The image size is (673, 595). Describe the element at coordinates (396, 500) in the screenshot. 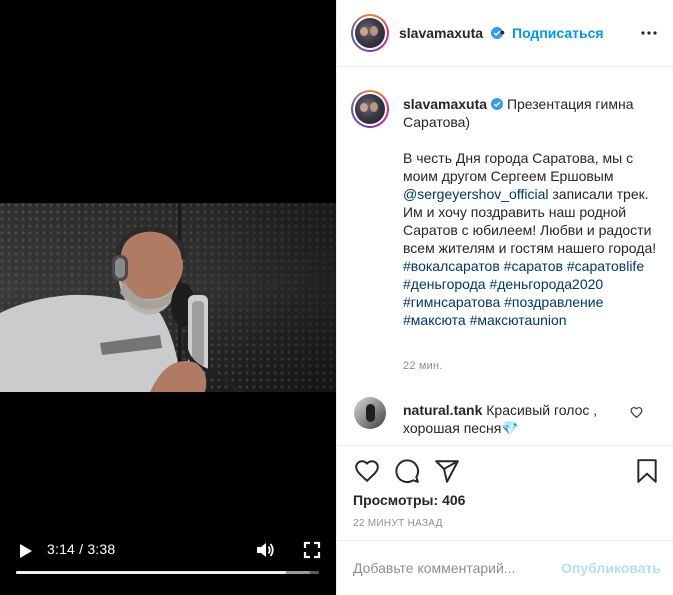

I see `views-label: Просмотры:` at that location.